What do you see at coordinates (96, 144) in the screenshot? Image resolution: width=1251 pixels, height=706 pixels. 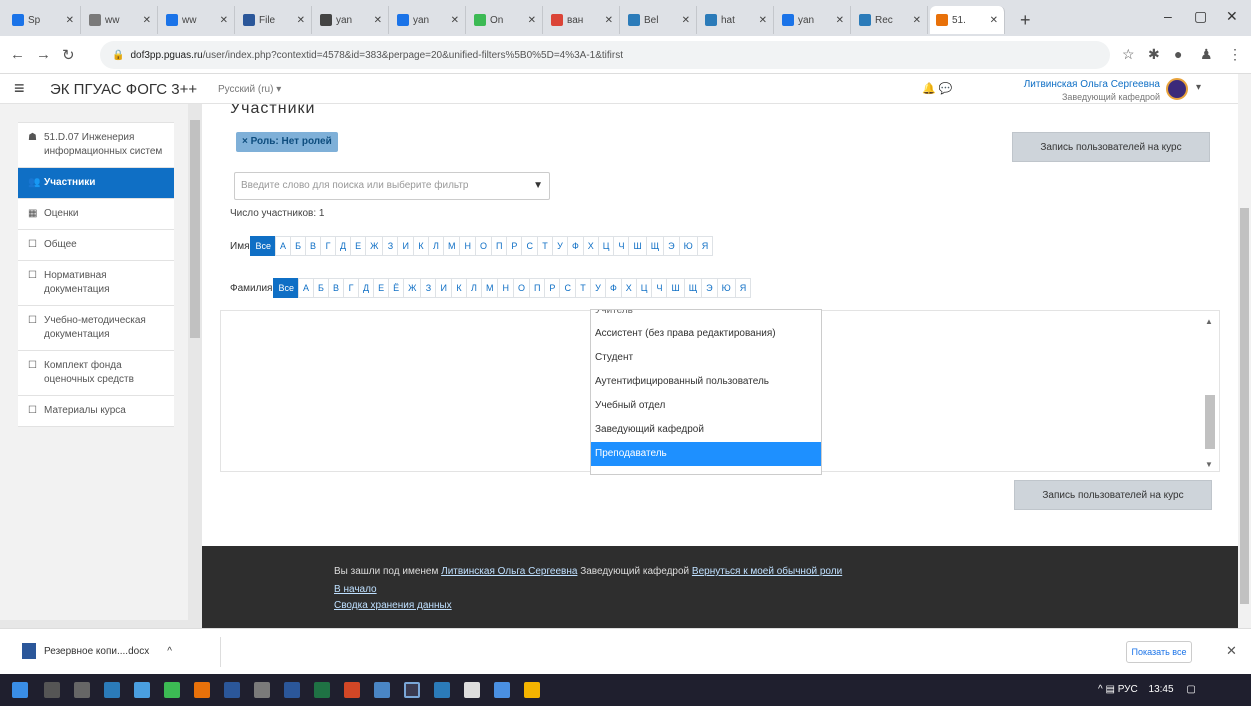 I see `drawer-item: ☗ 51.D.07 Инженерия информационных систем` at bounding box center [96, 144].